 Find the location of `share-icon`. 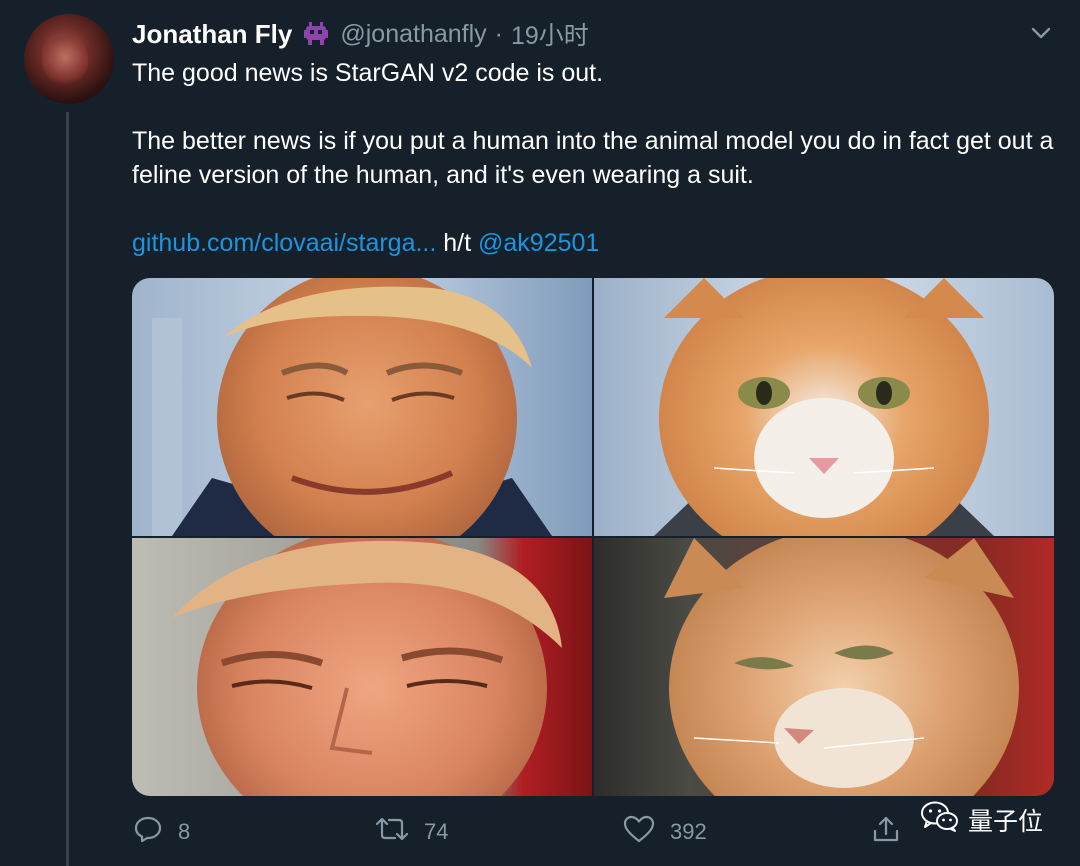

share-icon is located at coordinates (893, 832).